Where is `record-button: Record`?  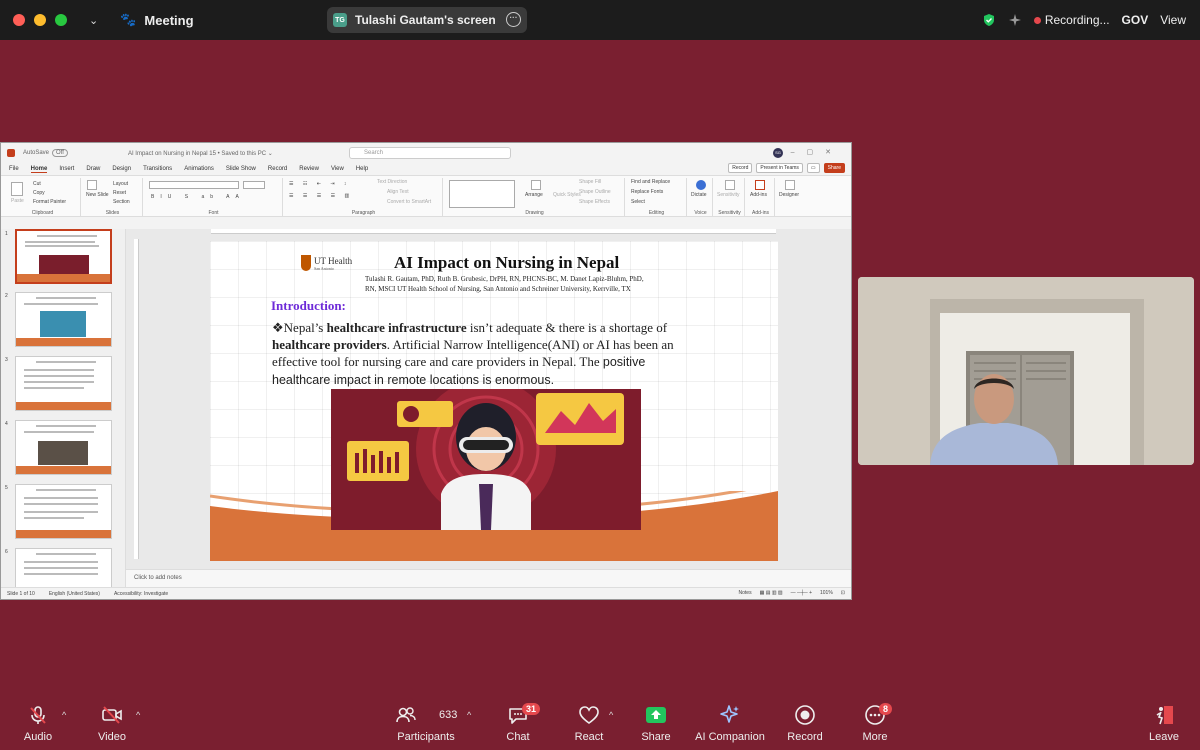
record-button: Record is located at coordinates (740, 168).